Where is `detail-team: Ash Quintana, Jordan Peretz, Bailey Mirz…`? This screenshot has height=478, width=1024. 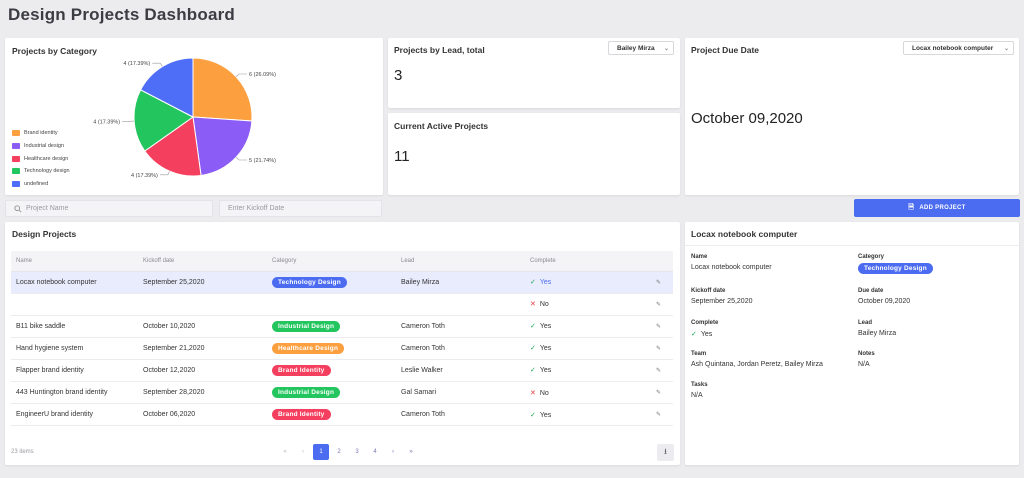 detail-team: Ash Quintana, Jordan Peretz, Bailey Mirz… is located at coordinates (757, 364).